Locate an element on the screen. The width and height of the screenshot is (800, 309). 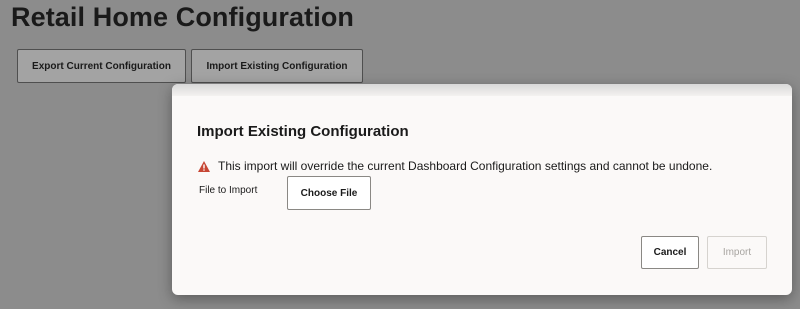
file-to-import-label: File to Import is located at coordinates (228, 190).